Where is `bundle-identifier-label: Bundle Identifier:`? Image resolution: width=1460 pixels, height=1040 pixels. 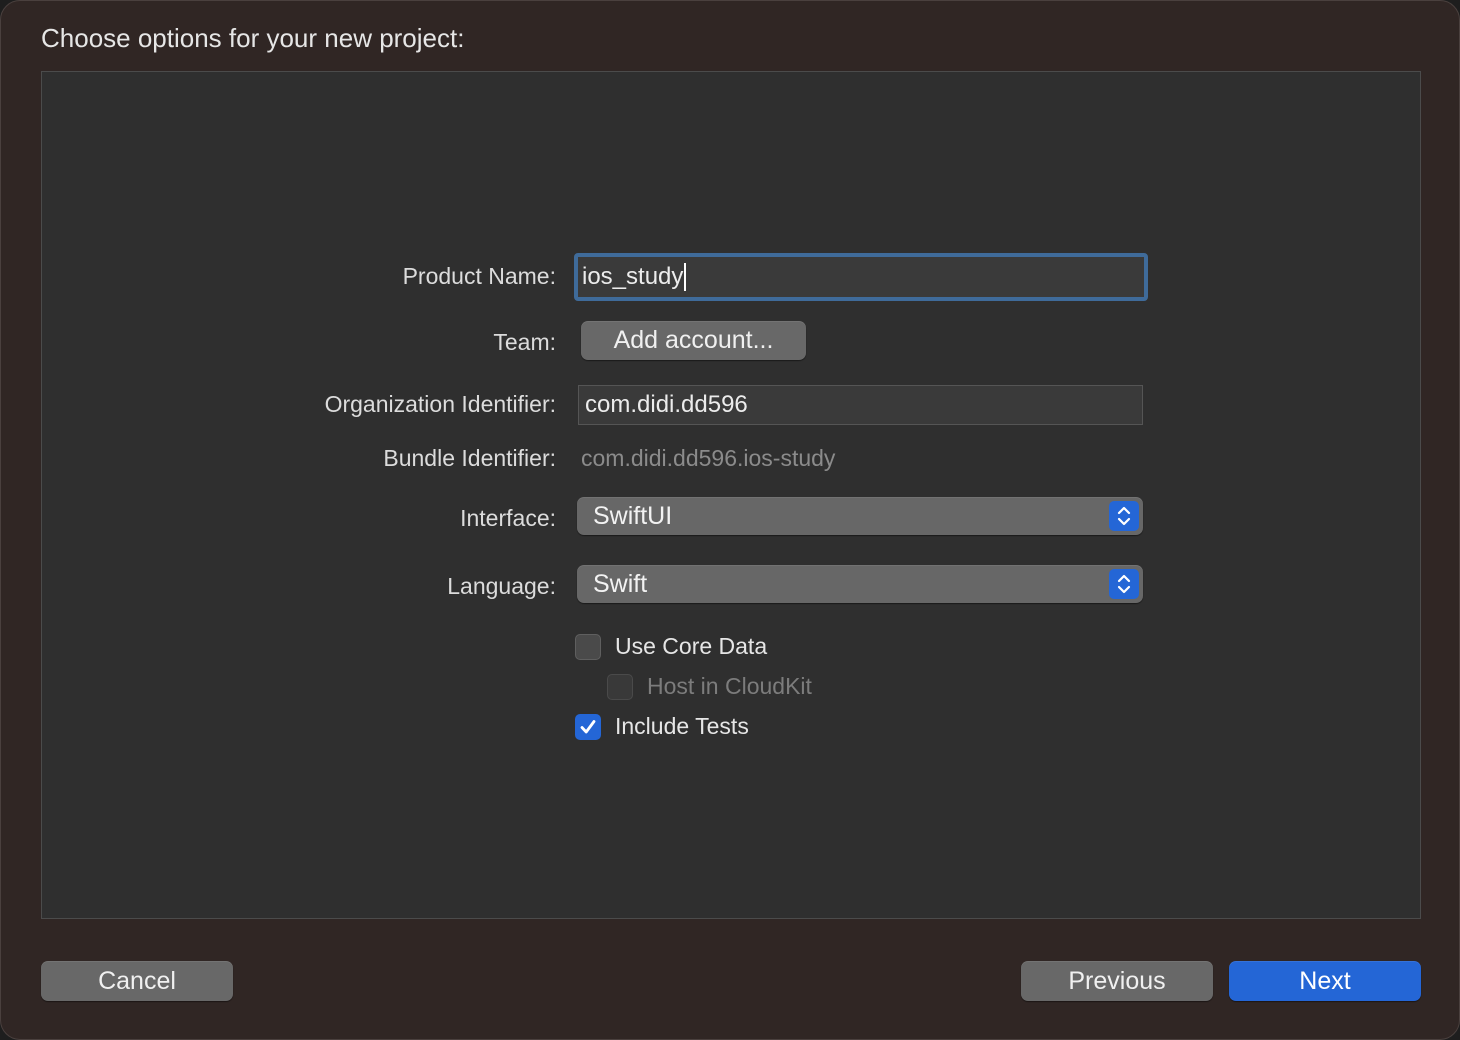
bundle-identifier-label: Bundle Identifier: is located at coordinates (469, 458).